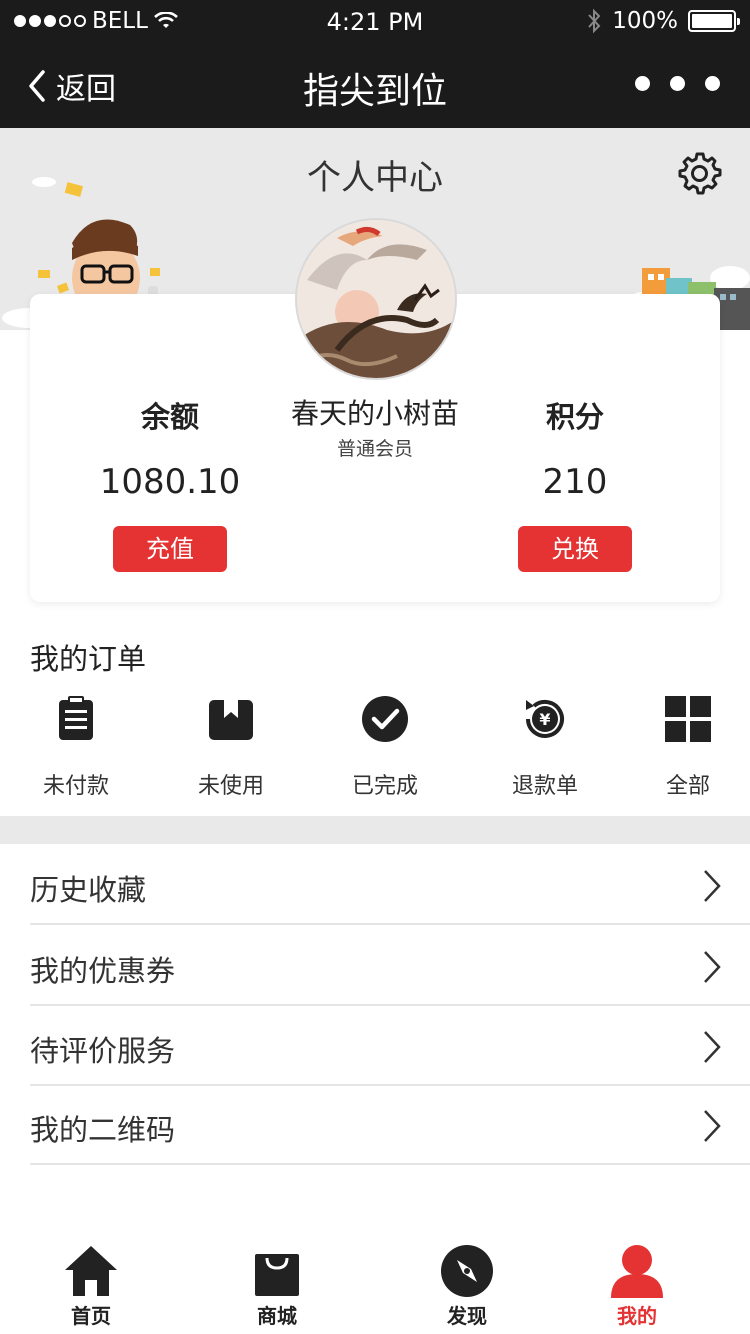  I want to click on tab-label: 我的, so click(637, 1316).